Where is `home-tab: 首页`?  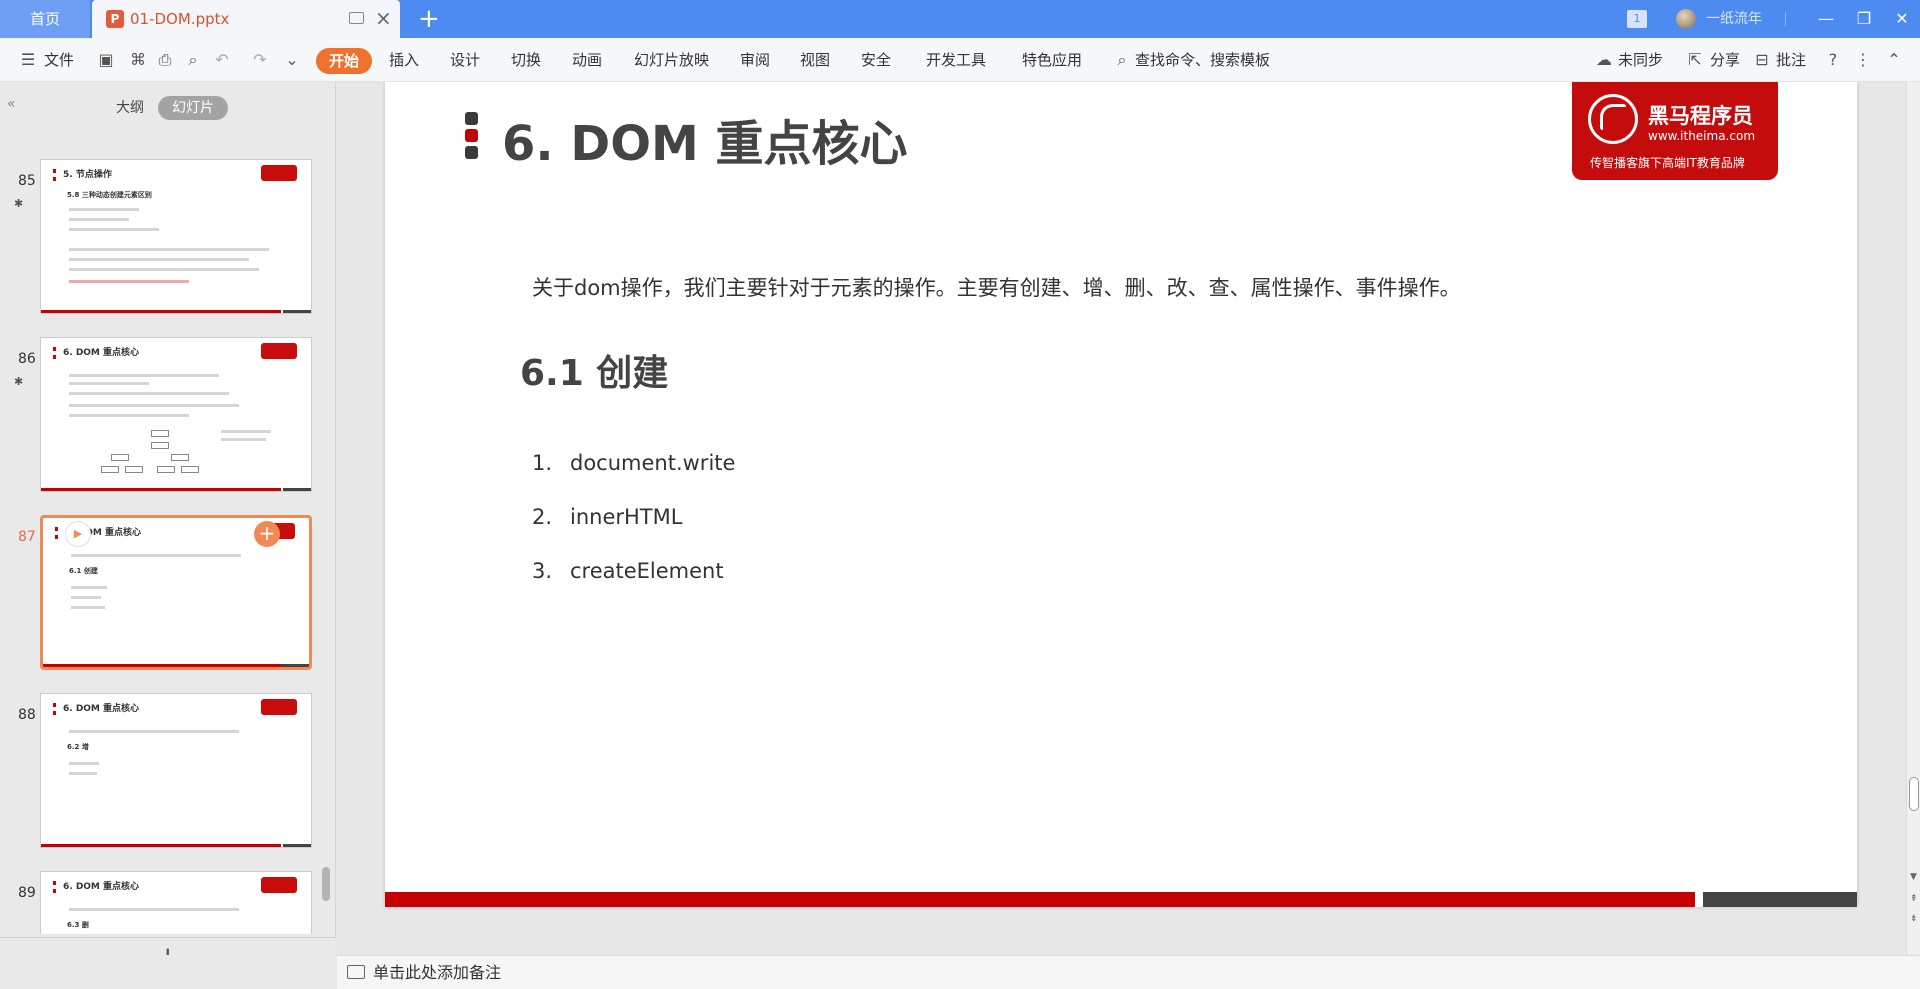
home-tab: 首页 is located at coordinates (45, 19).